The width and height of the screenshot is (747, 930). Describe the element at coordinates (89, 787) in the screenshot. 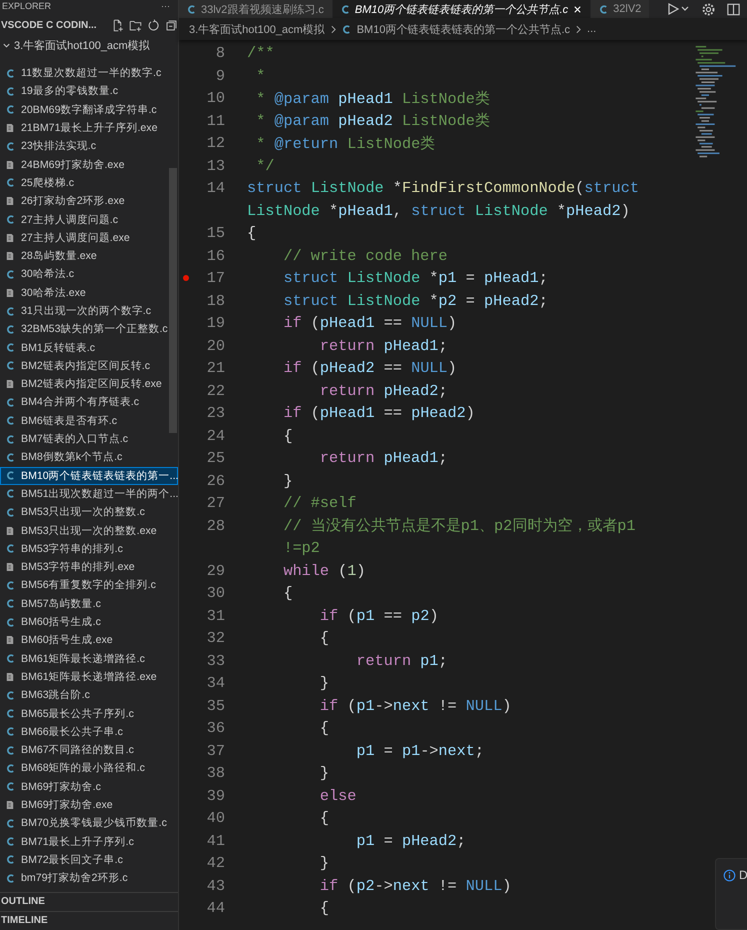

I see `file-item: BM69打家劫舍.c` at that location.